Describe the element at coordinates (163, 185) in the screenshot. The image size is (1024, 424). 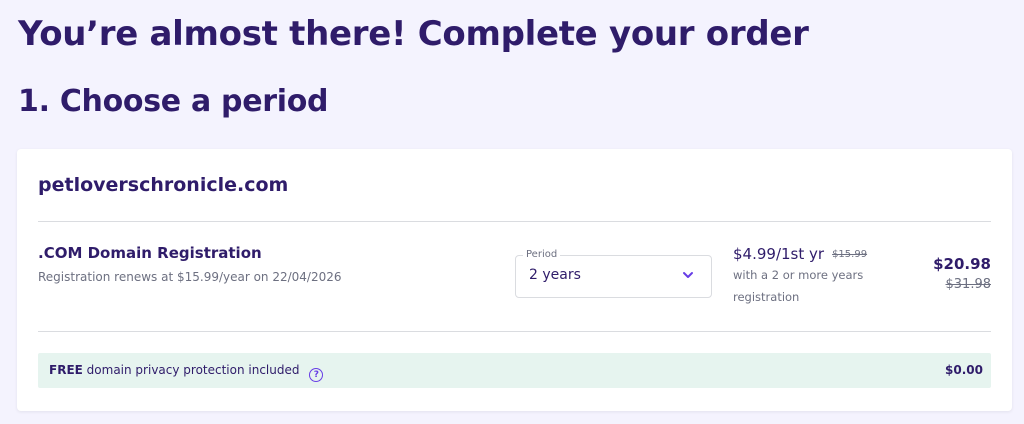
I see `domain-name: petloverschronicle.com` at that location.